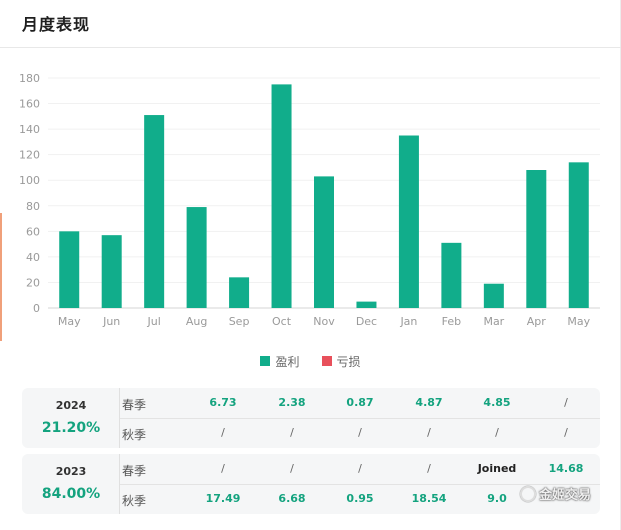 The image size is (621, 530). I want to click on panel-header: 月度表现, so click(310, 24).